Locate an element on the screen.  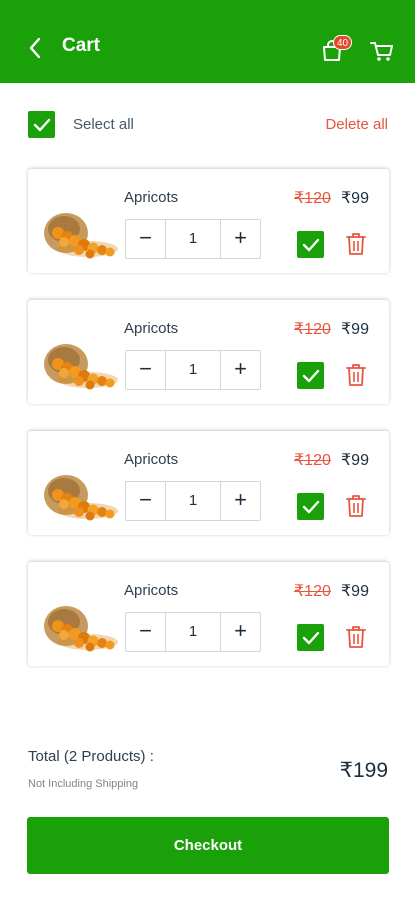
total-amount: ₹199 is located at coordinates (363, 770).